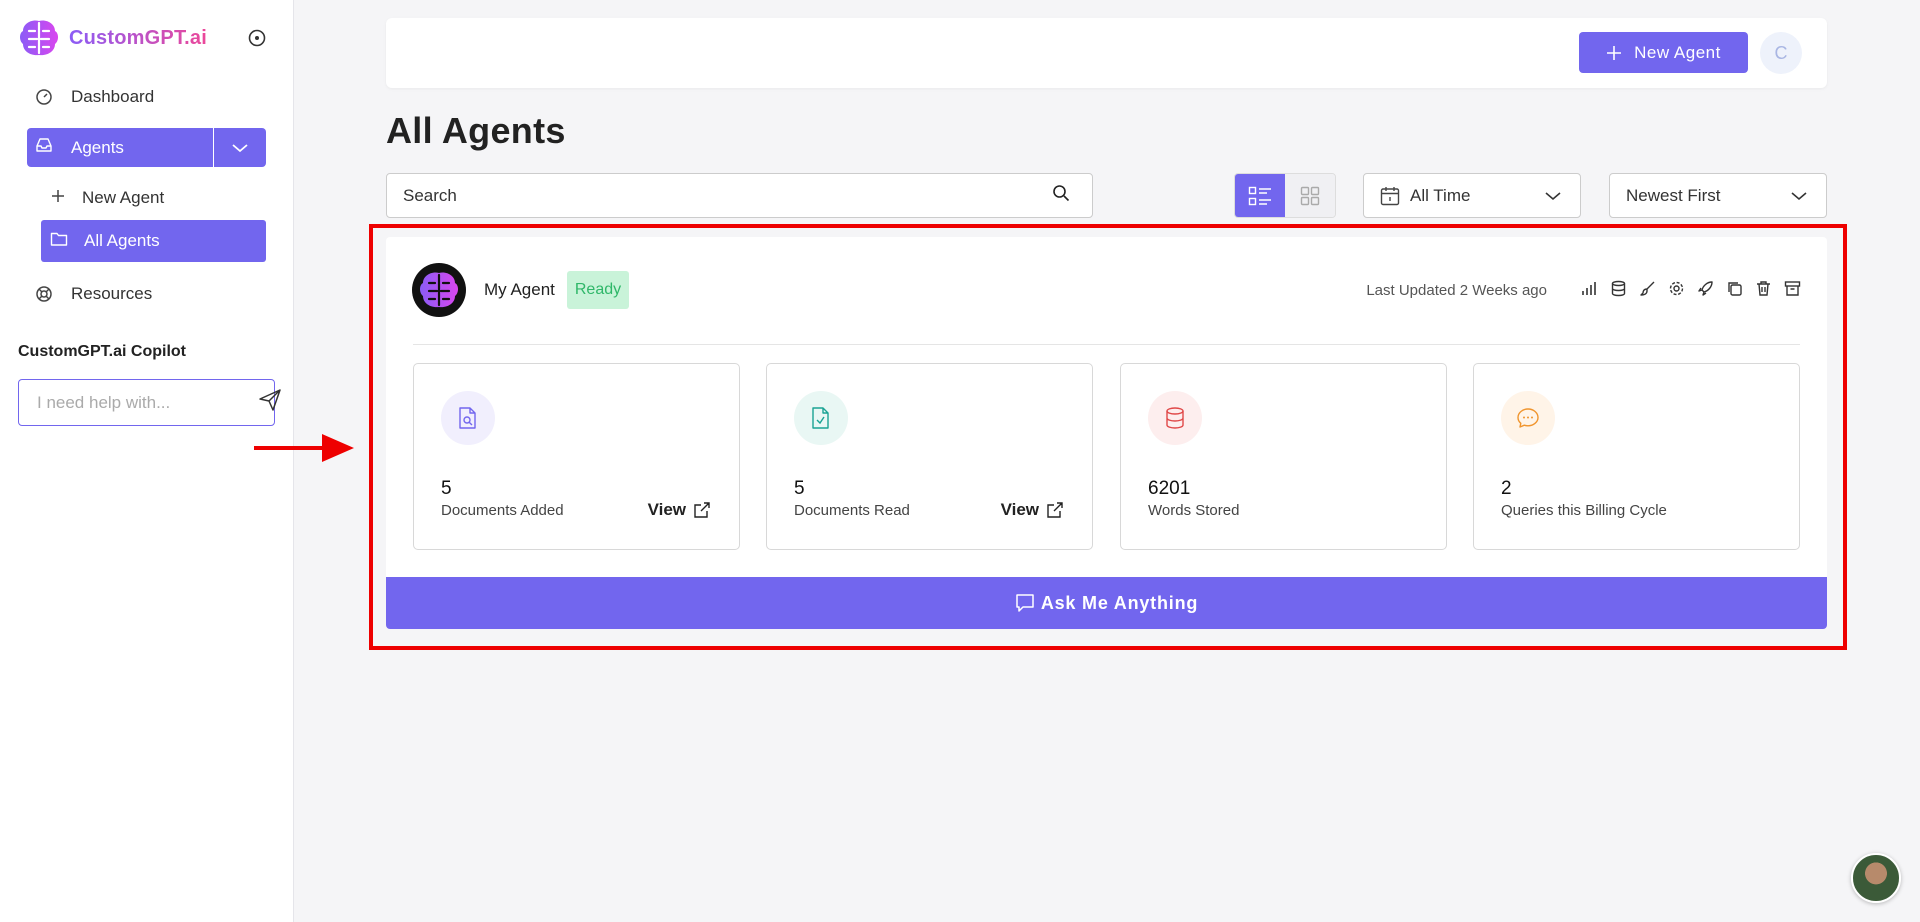 The height and width of the screenshot is (922, 1920). I want to click on sidebar-item-label: Resources, so click(112, 293).